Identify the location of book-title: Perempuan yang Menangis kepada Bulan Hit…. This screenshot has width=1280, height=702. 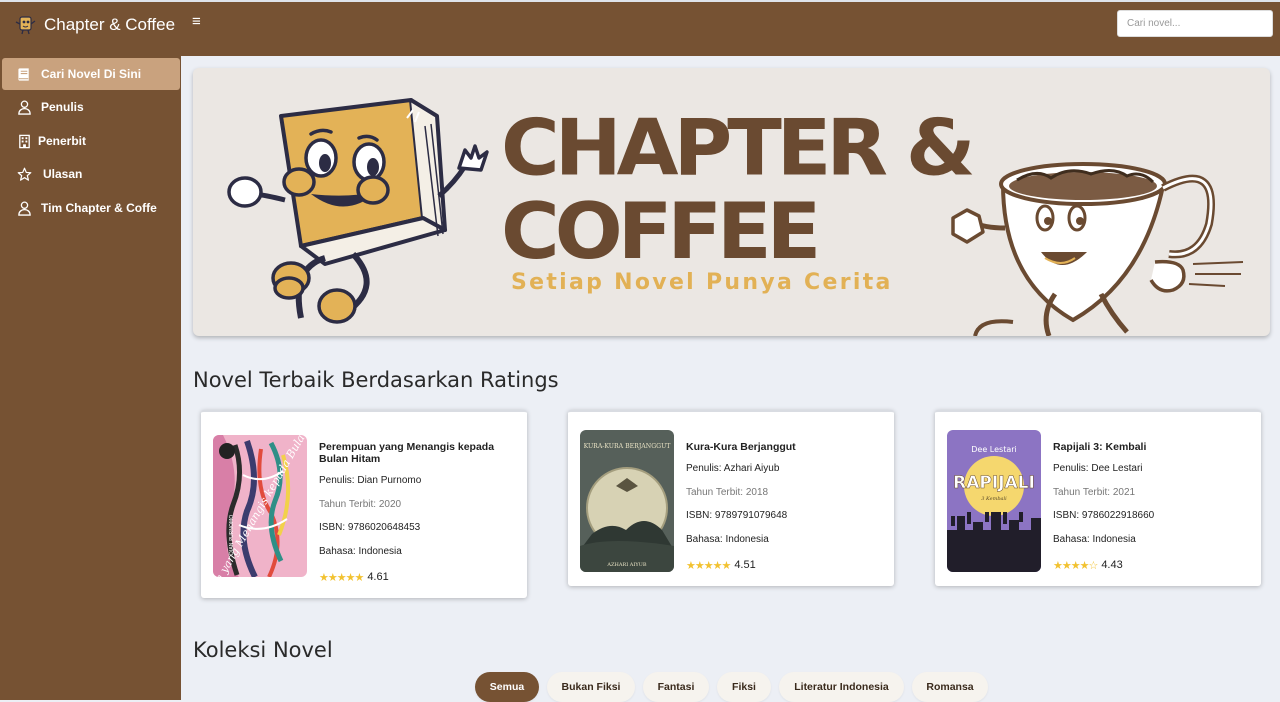
(414, 453).